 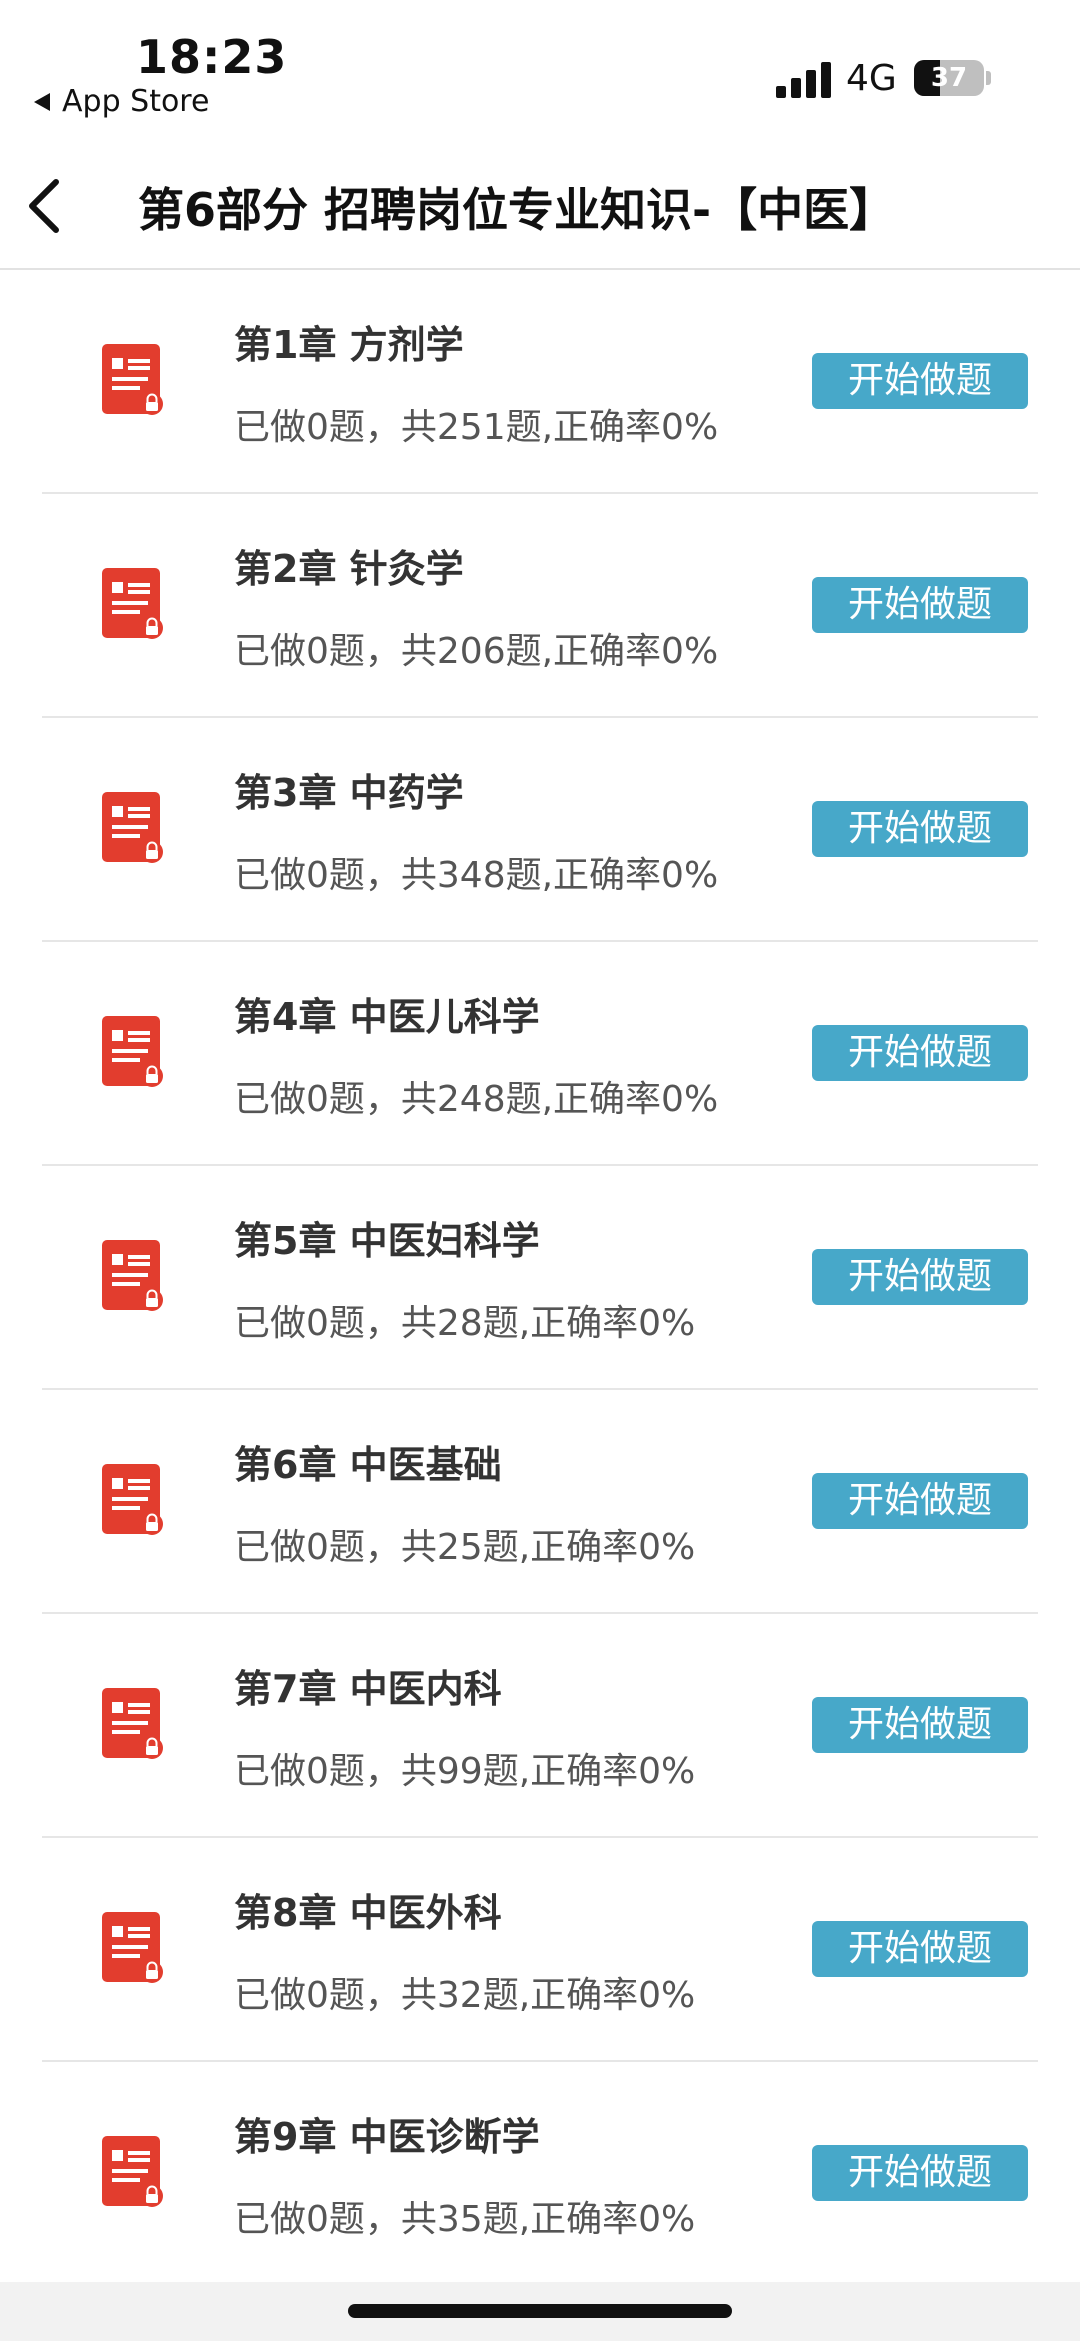 What do you see at coordinates (517, 210) in the screenshot?
I see `page-title: 第6部分 招聘岗位专业知识-【中医】` at bounding box center [517, 210].